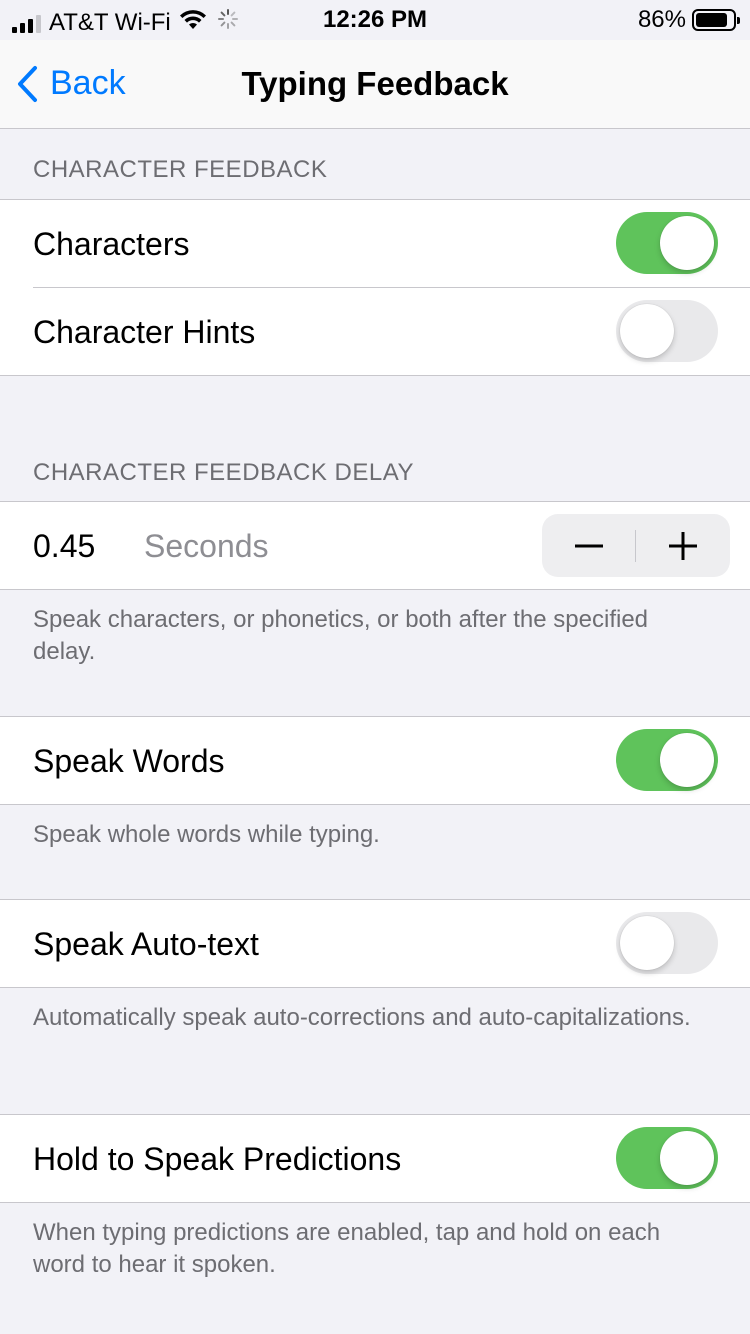  Describe the element at coordinates (206, 834) in the screenshot. I see `speak-words-footer: Speak whole words while typing.` at that location.